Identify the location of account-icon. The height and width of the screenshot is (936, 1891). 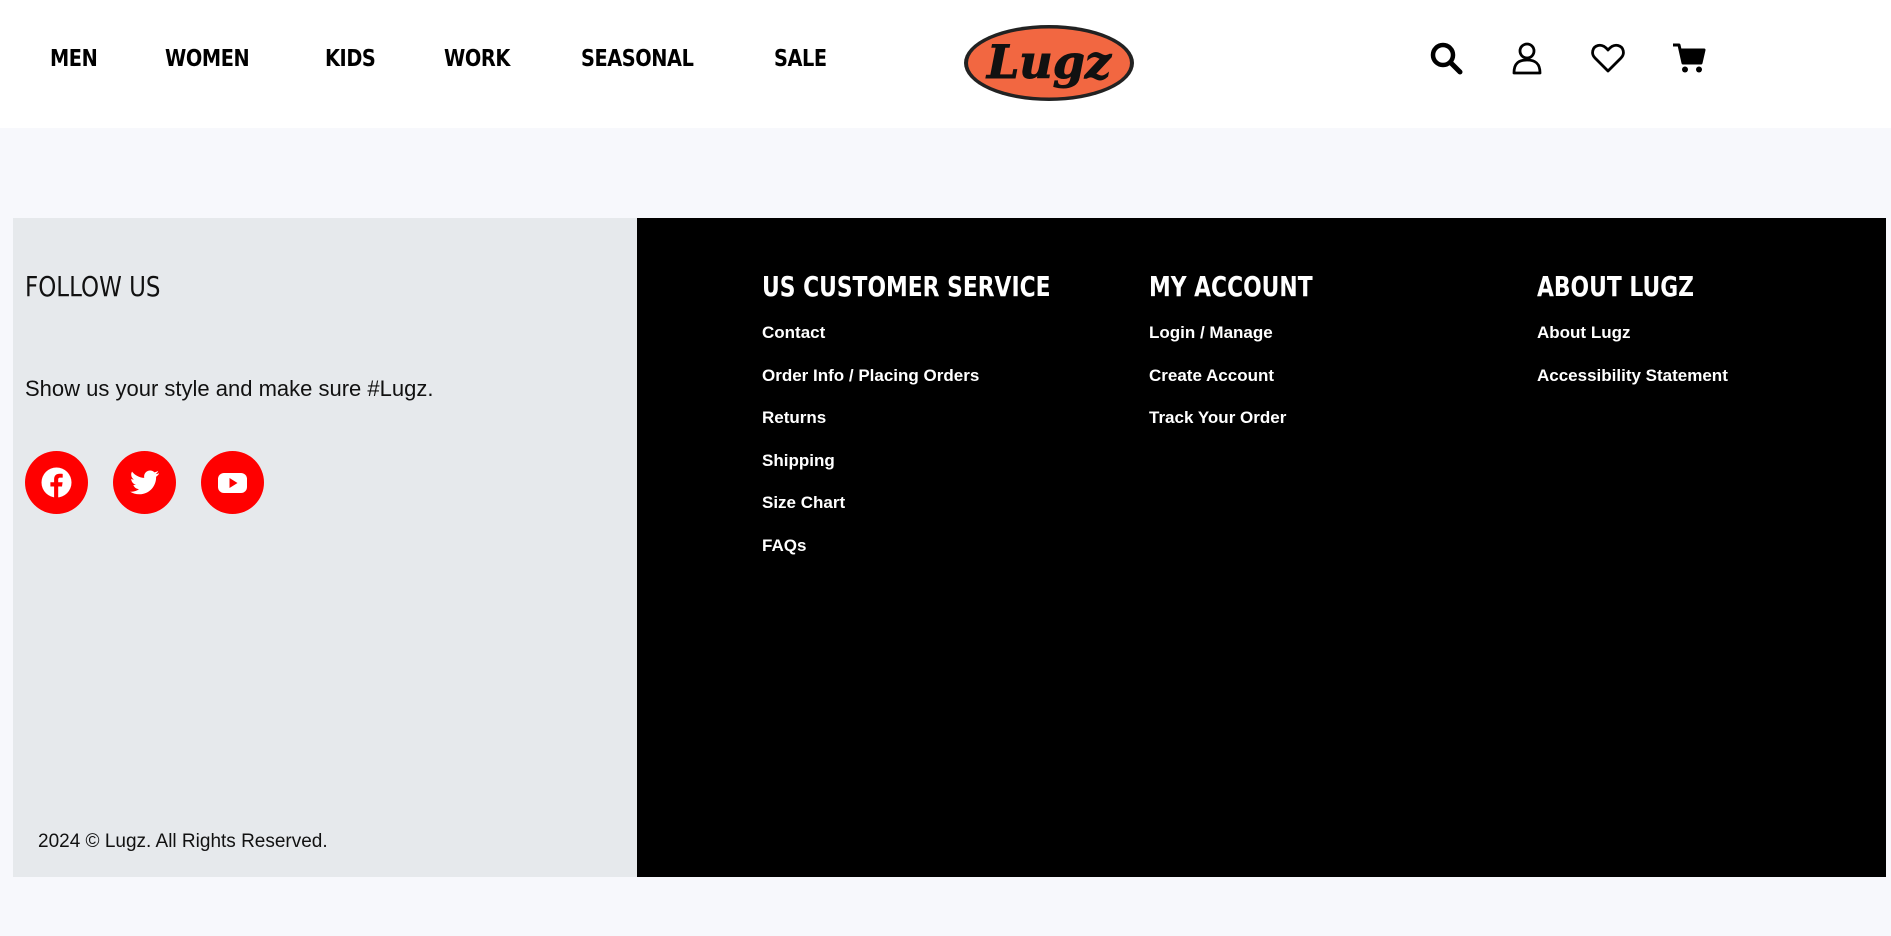
(1527, 58).